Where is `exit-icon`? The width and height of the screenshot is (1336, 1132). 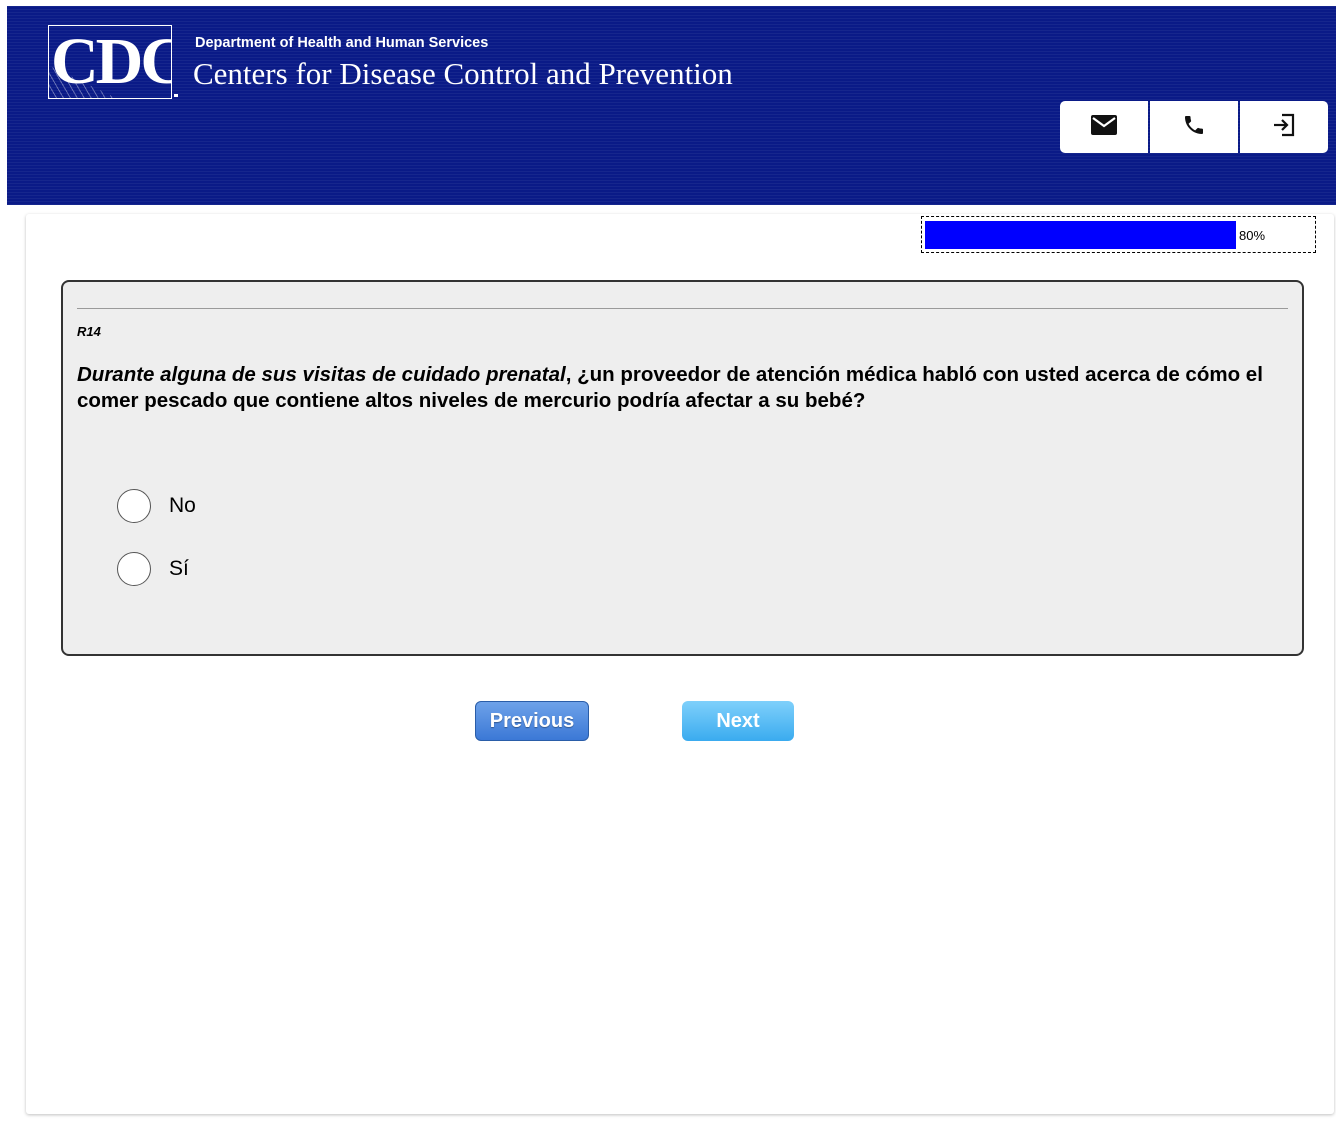
exit-icon is located at coordinates (1284, 127).